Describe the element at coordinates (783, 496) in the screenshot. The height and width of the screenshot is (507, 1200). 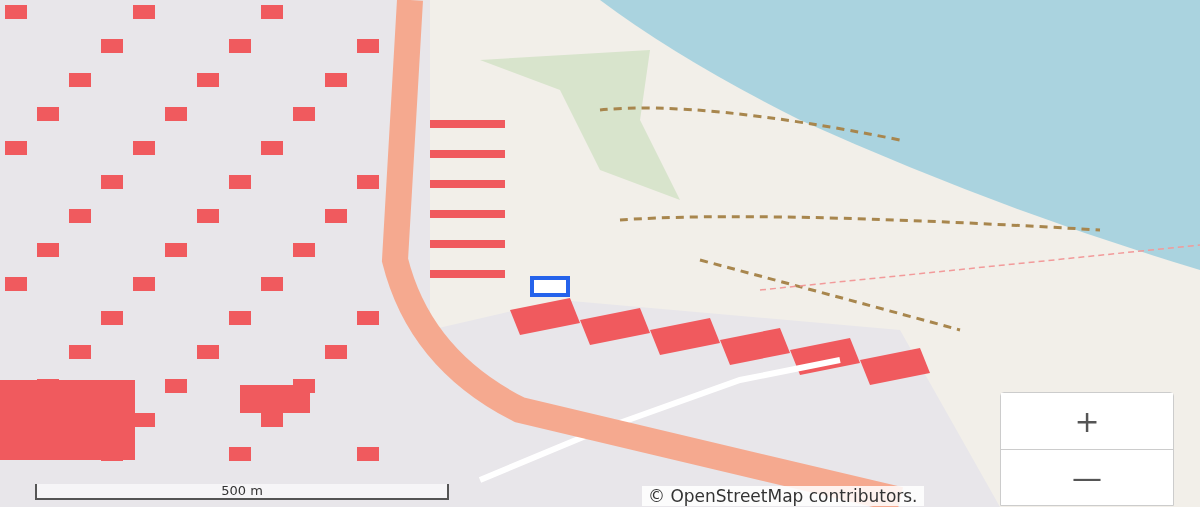
I see `attribution-text: © OpenStreetMap contributors.` at that location.